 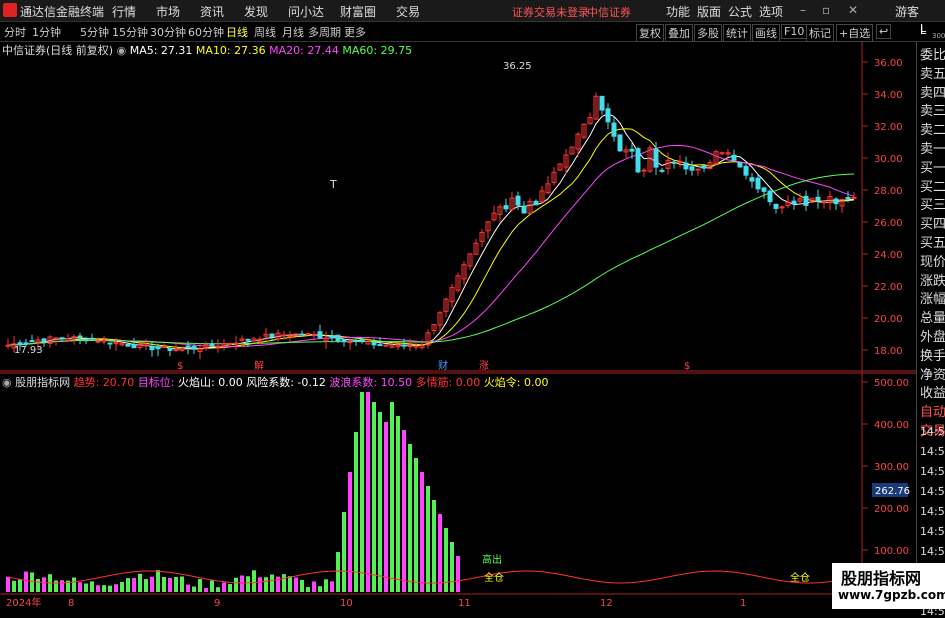 What do you see at coordinates (932, 222) in the screenshot?
I see `side-item: 买四` at bounding box center [932, 222].